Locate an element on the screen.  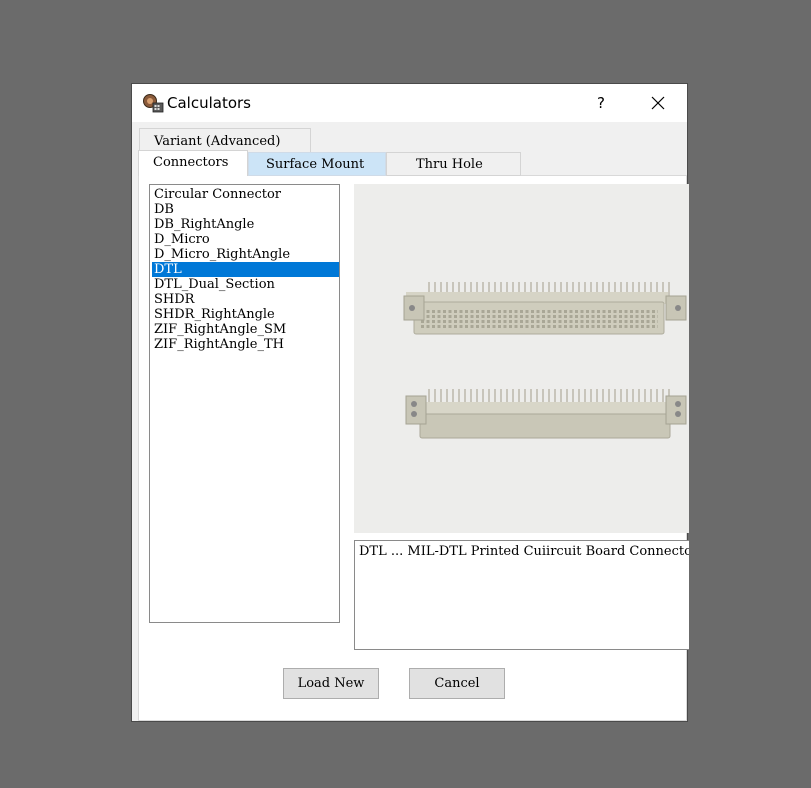
cancel-button: Cancel is located at coordinates (457, 683).